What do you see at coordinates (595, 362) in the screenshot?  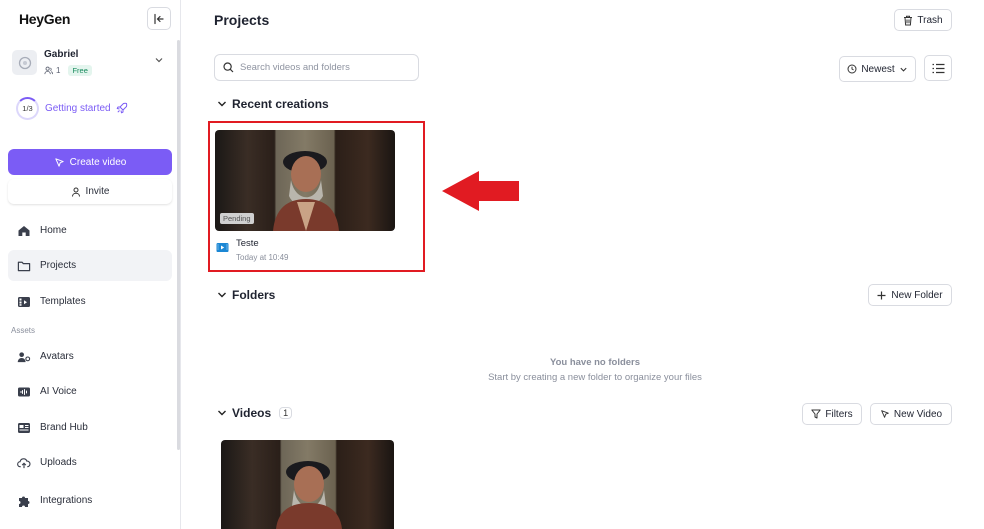 I see `empty-folders-title: You have no folders` at bounding box center [595, 362].